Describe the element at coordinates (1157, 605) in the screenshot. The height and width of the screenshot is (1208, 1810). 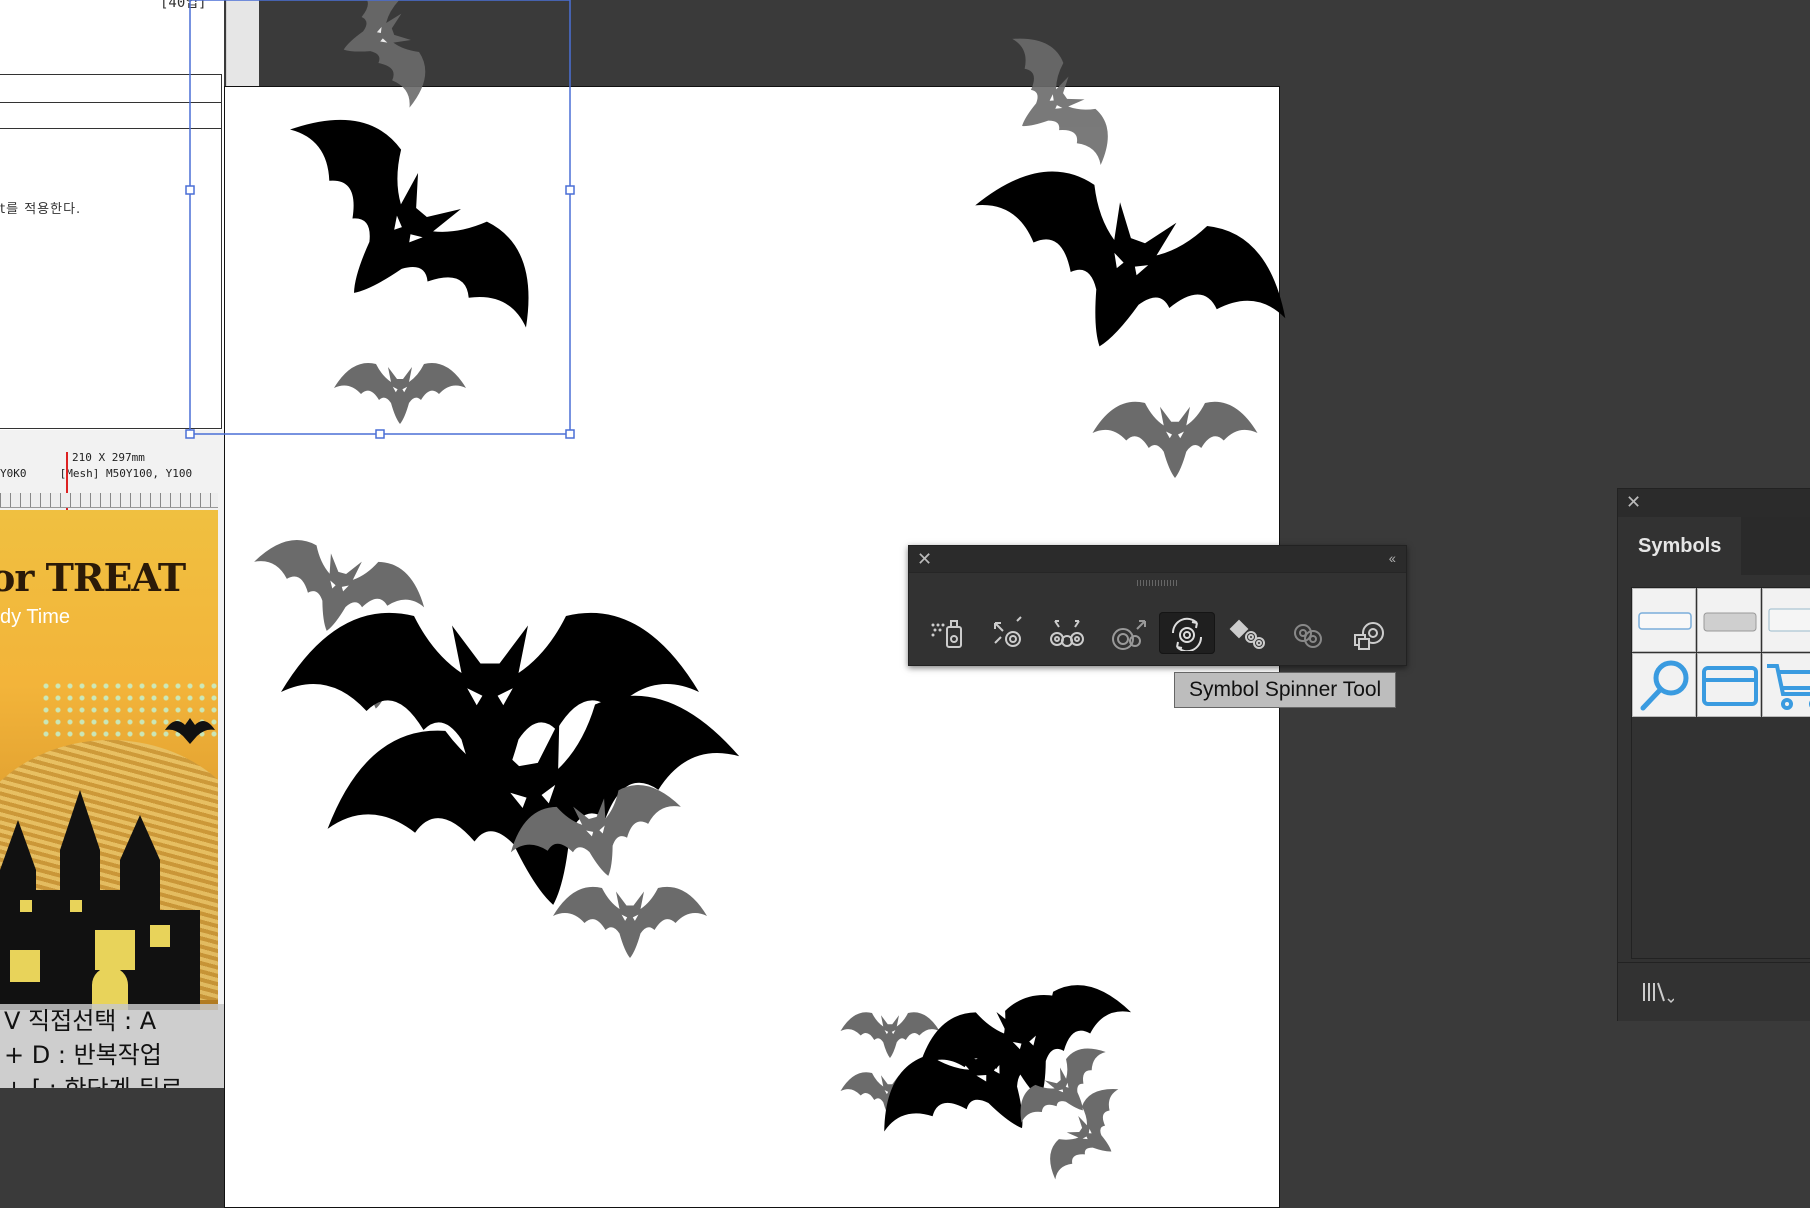
I see `symbolism-tools-panel: ✕ ‹‹` at that location.